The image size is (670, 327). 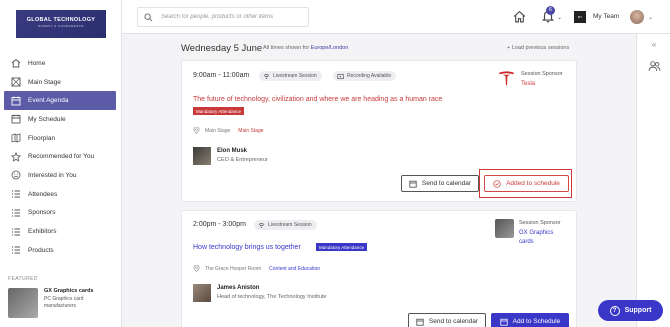 I want to click on location-name: Main Stage, so click(x=218, y=130).